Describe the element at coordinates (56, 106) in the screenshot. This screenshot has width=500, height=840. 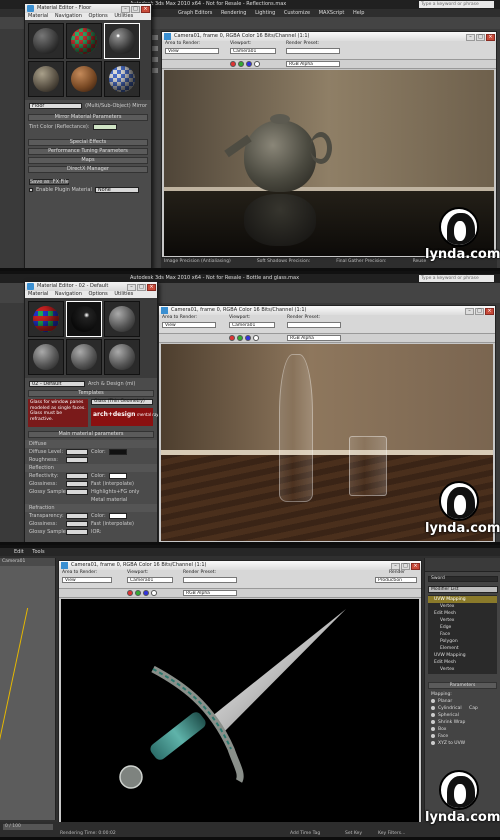
I see `material-name-field: Floor` at that location.